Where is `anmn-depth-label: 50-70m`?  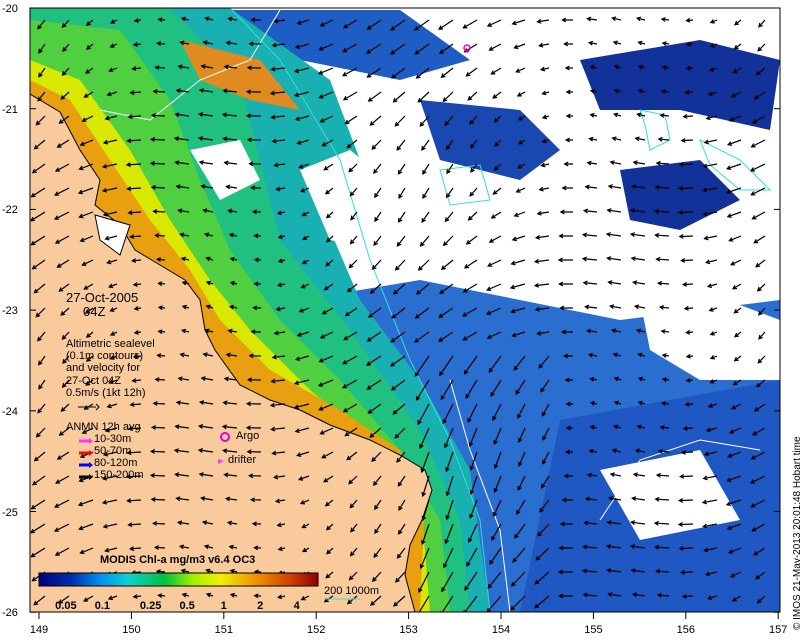 anmn-depth-label: 50-70m is located at coordinates (113, 451).